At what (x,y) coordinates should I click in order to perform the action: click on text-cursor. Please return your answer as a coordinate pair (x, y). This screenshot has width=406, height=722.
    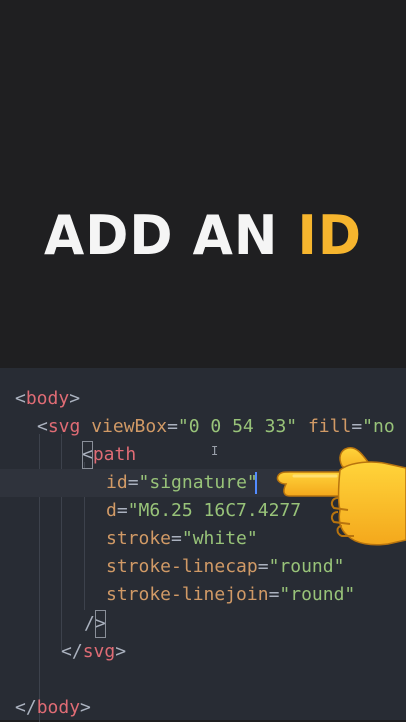
    Looking at the image, I should click on (256, 483).